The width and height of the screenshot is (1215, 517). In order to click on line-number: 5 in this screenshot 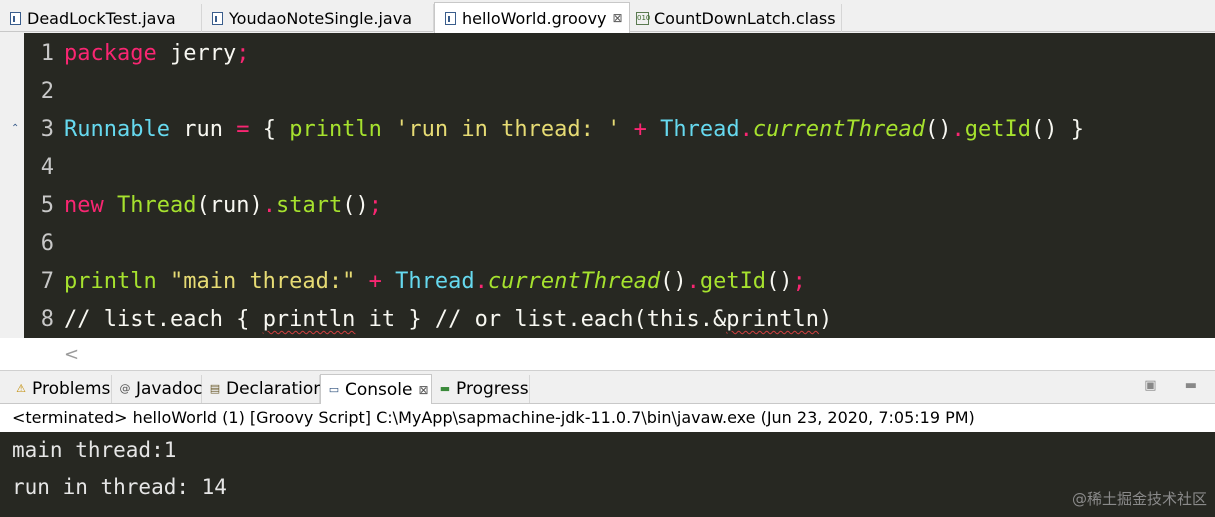, I will do `click(47, 205)`.